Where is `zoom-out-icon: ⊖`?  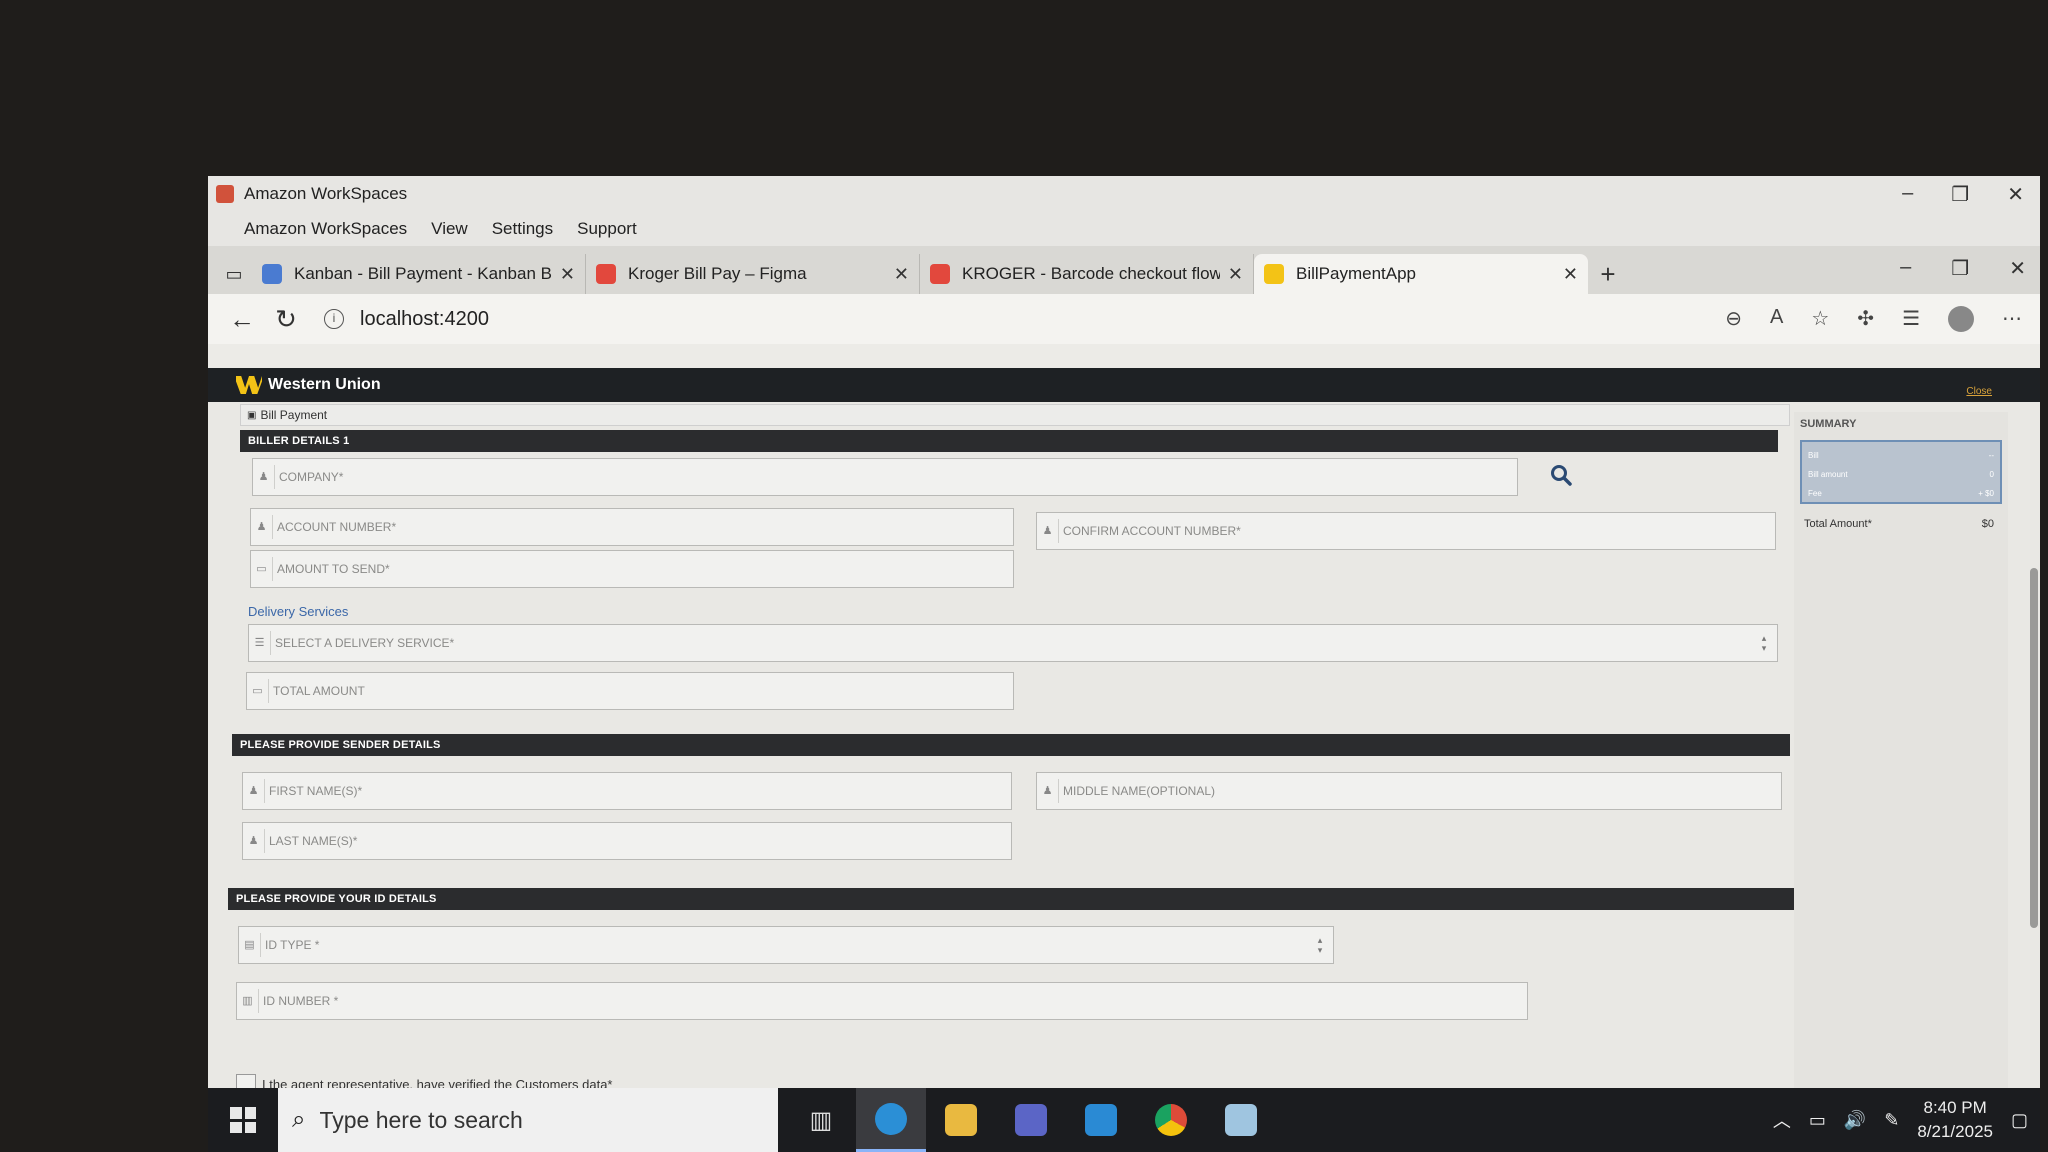 zoom-out-icon: ⊖ is located at coordinates (1733, 319).